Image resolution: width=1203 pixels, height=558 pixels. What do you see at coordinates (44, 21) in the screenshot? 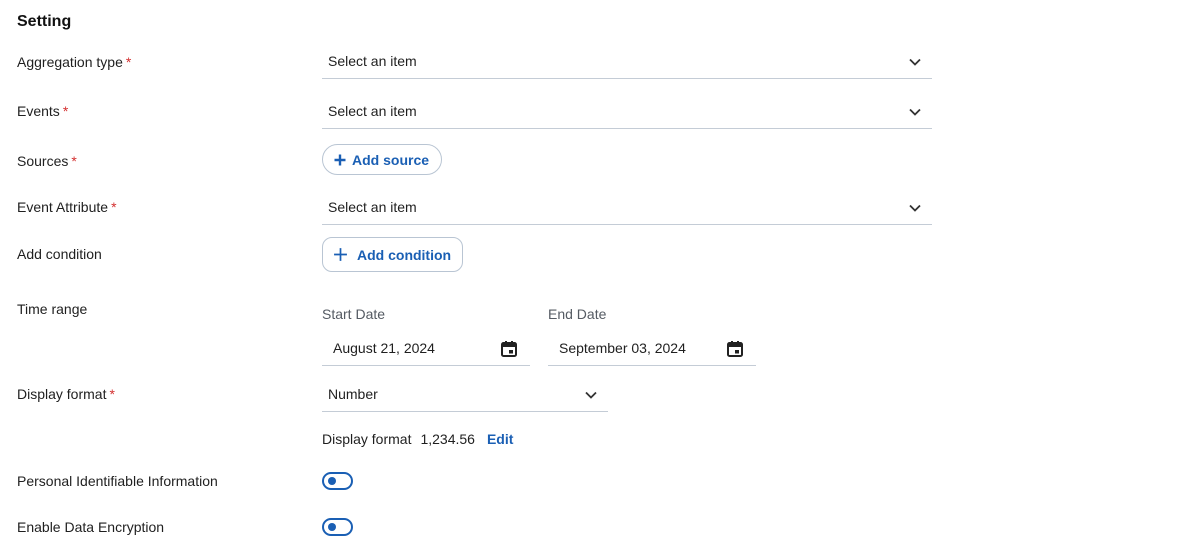
I see `section-title: Setting` at bounding box center [44, 21].